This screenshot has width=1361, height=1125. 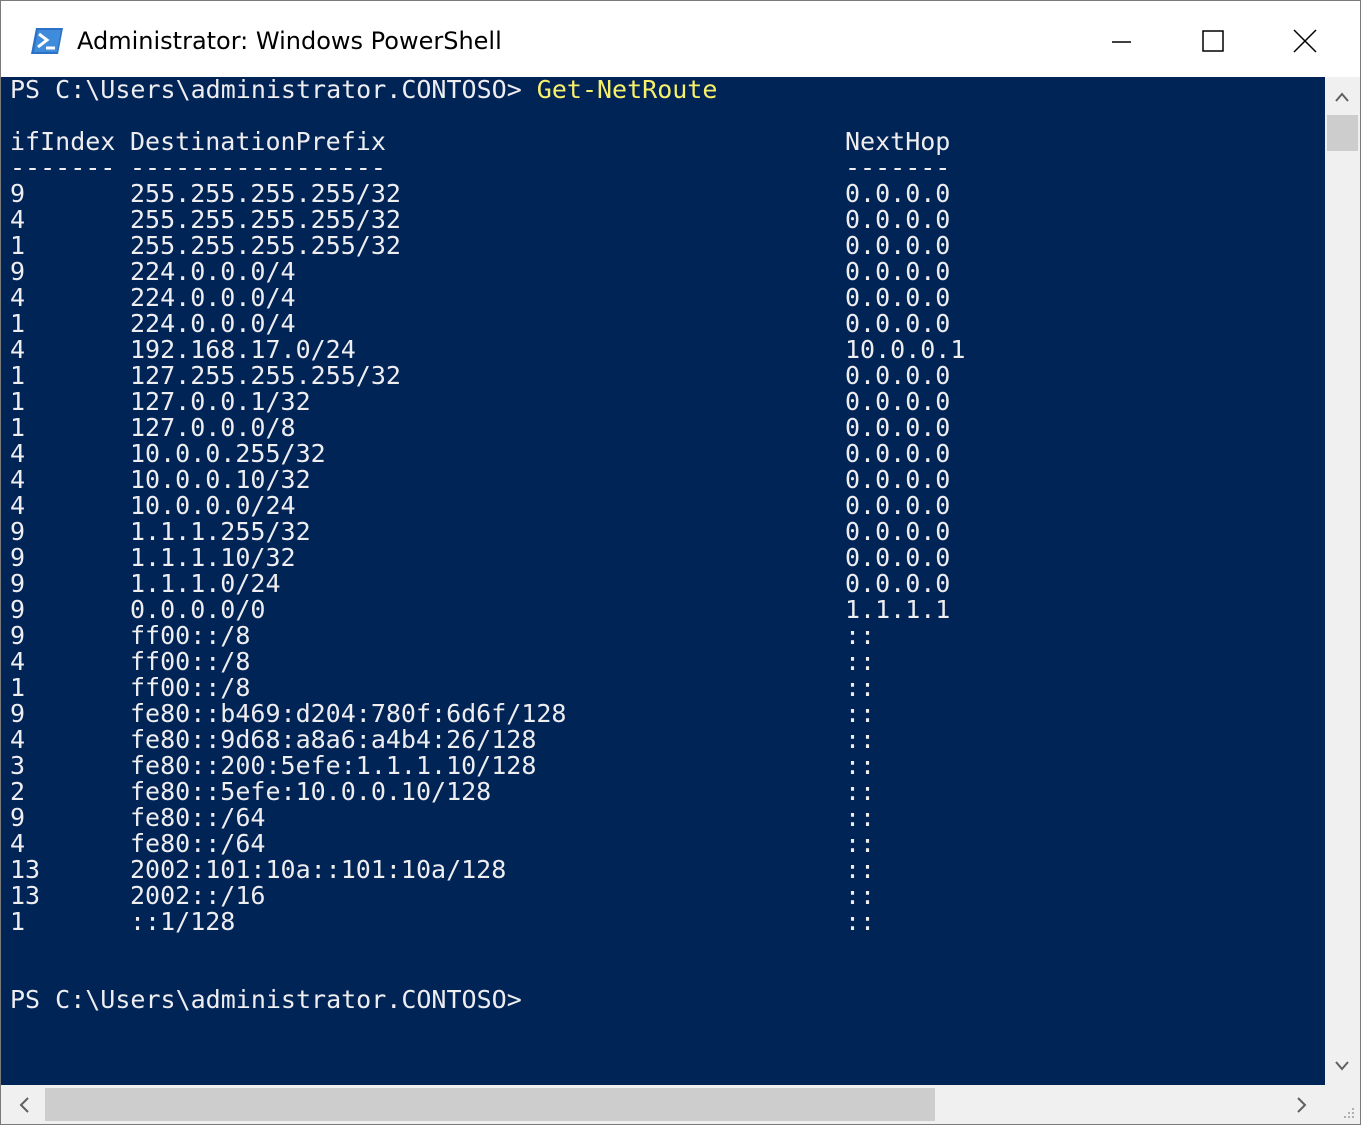 I want to click on scroll-down-button, so click(x=1342, y=1066).